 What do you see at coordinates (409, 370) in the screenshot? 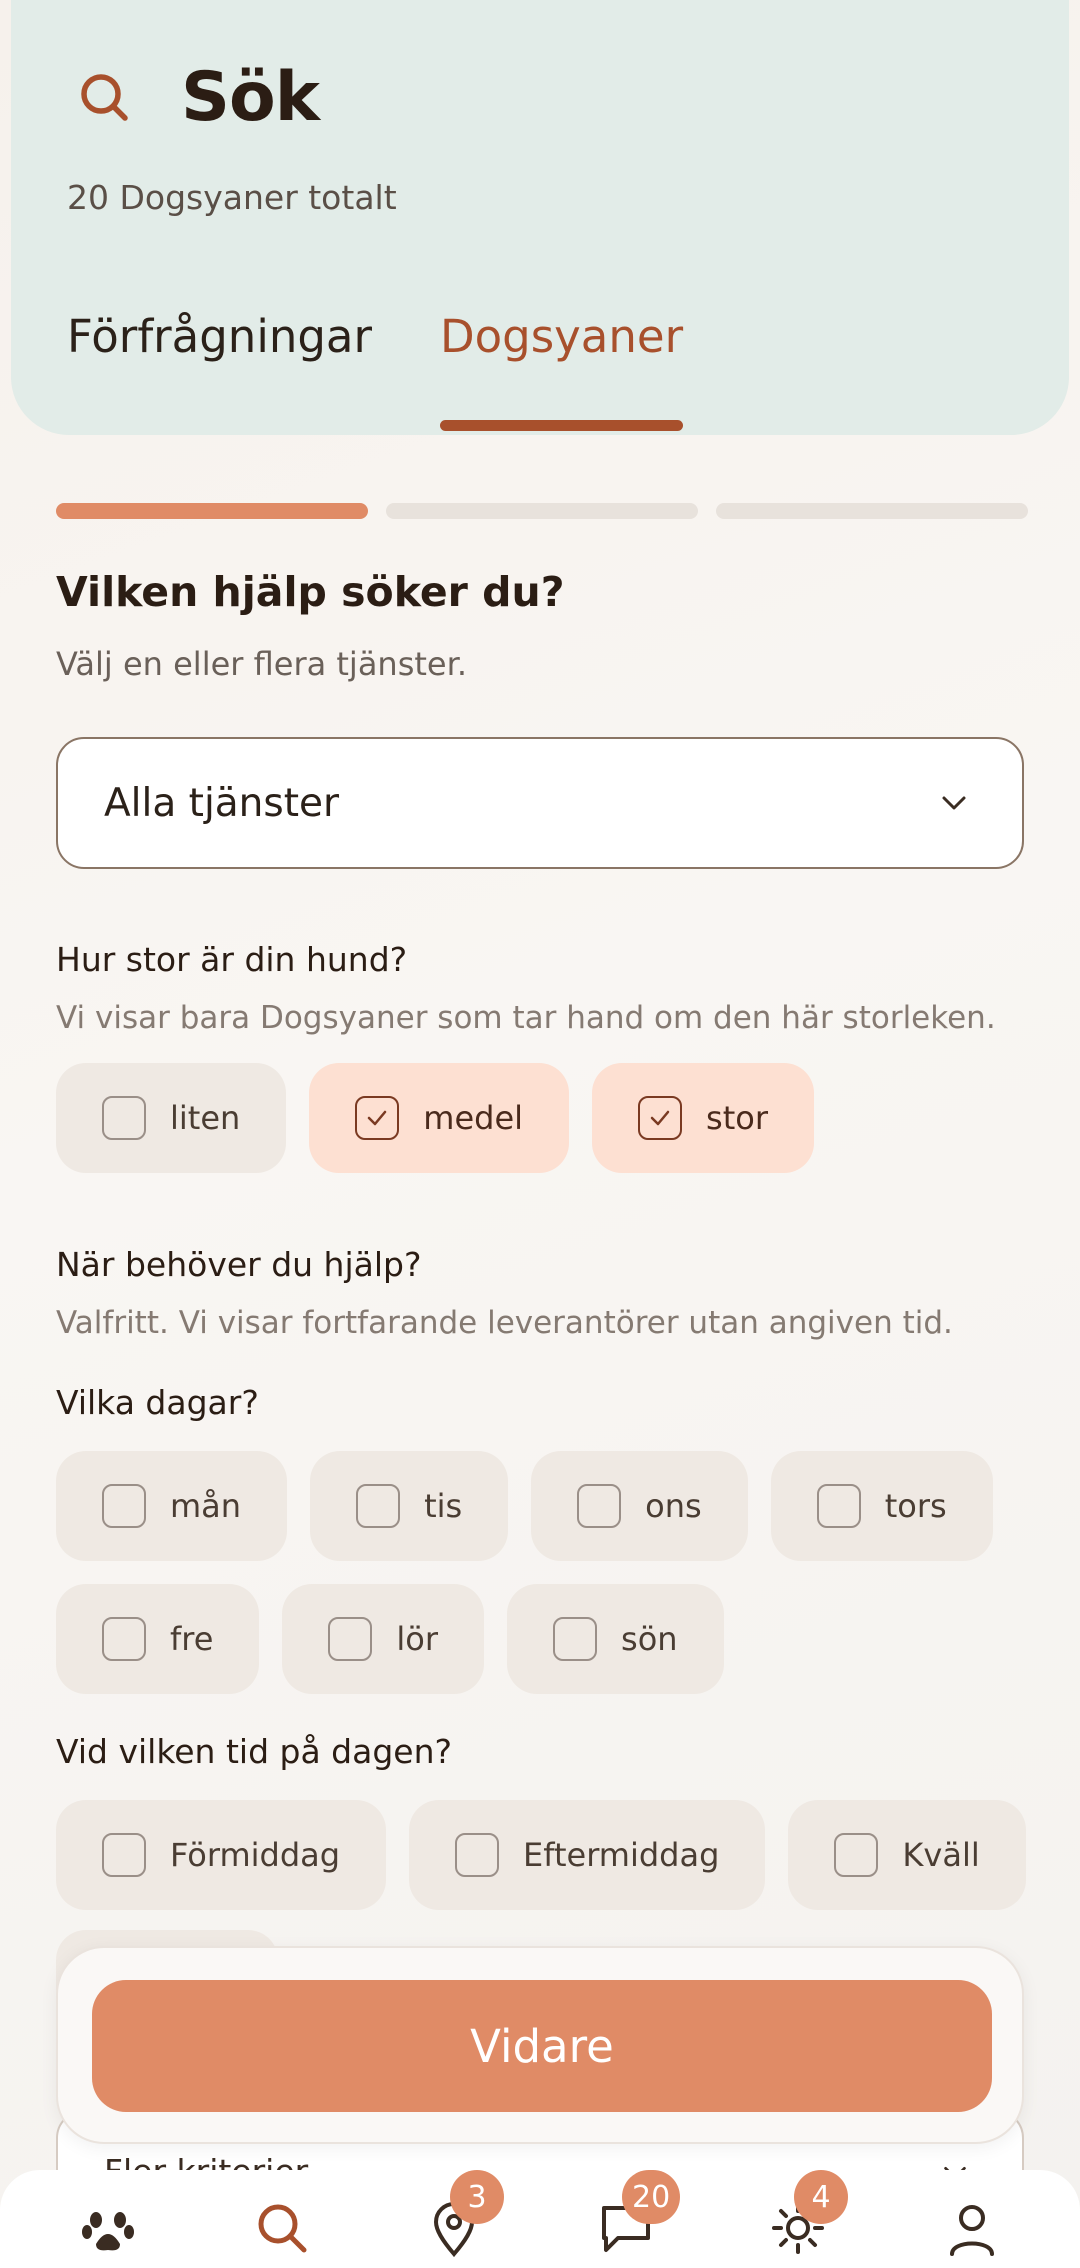
I see `tab-bar: Förfrågningar Dogsyaner` at bounding box center [409, 370].